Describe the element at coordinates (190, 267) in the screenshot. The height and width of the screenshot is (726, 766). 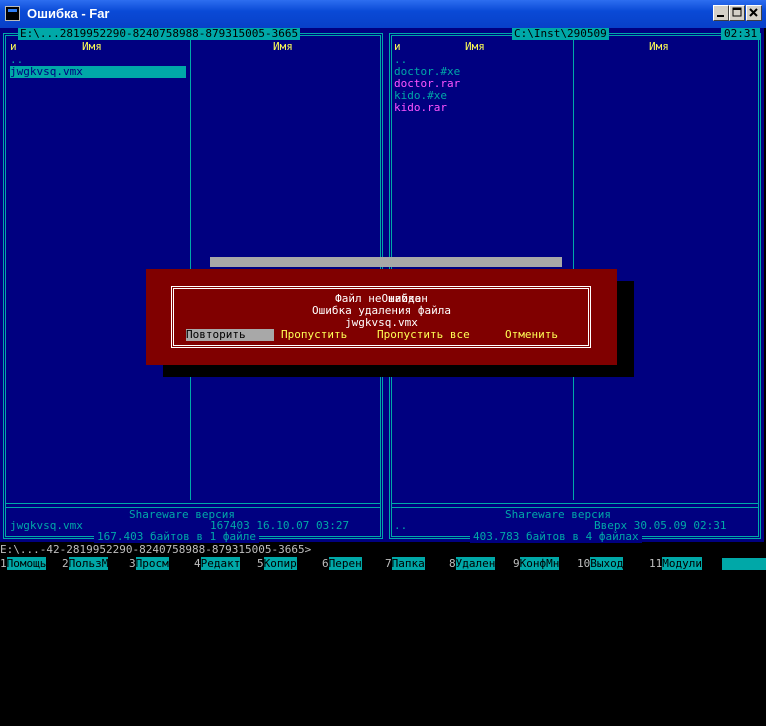
I see `left-column-divider` at that location.